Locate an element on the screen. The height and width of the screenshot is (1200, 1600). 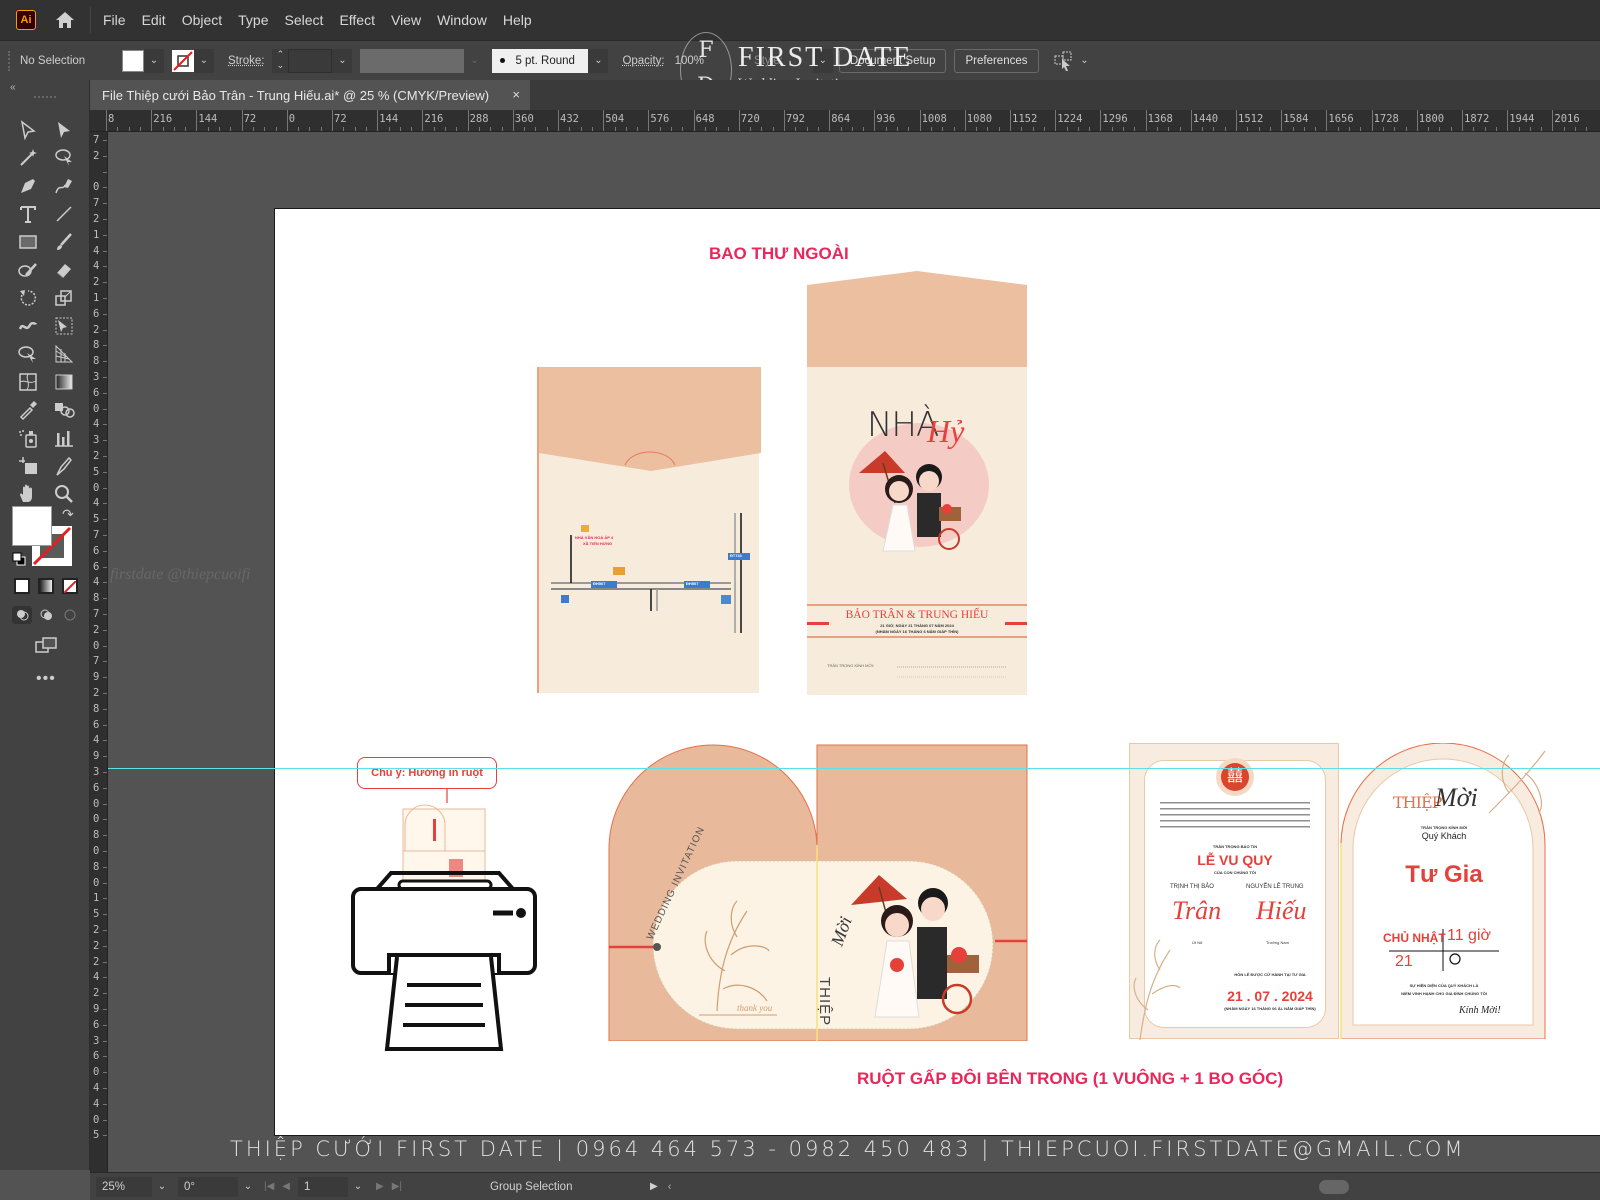
ruler-major-tick is located at coordinates (1327, 120).